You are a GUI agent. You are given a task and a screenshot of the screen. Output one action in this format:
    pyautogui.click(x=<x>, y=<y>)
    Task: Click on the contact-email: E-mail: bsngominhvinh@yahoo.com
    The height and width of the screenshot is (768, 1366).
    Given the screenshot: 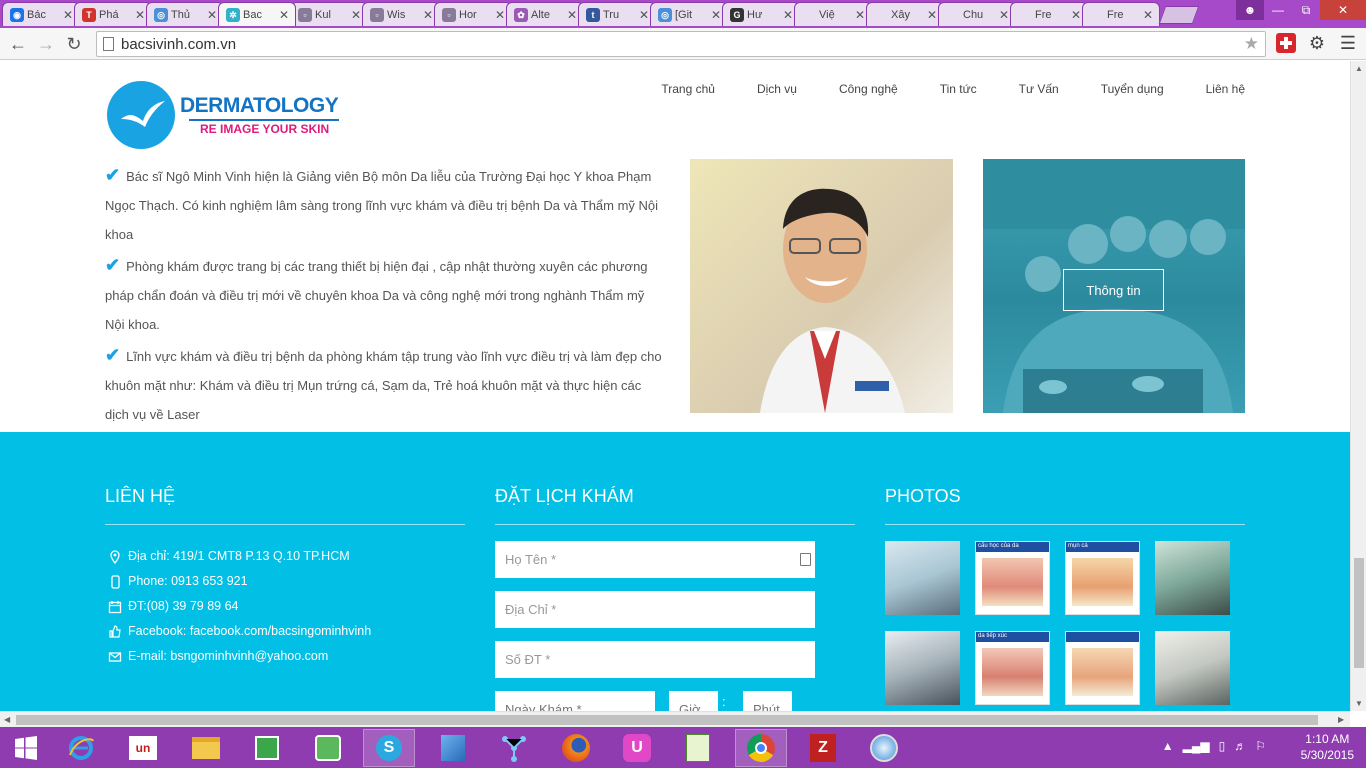 What is the action you would take?
    pyautogui.click(x=239, y=656)
    